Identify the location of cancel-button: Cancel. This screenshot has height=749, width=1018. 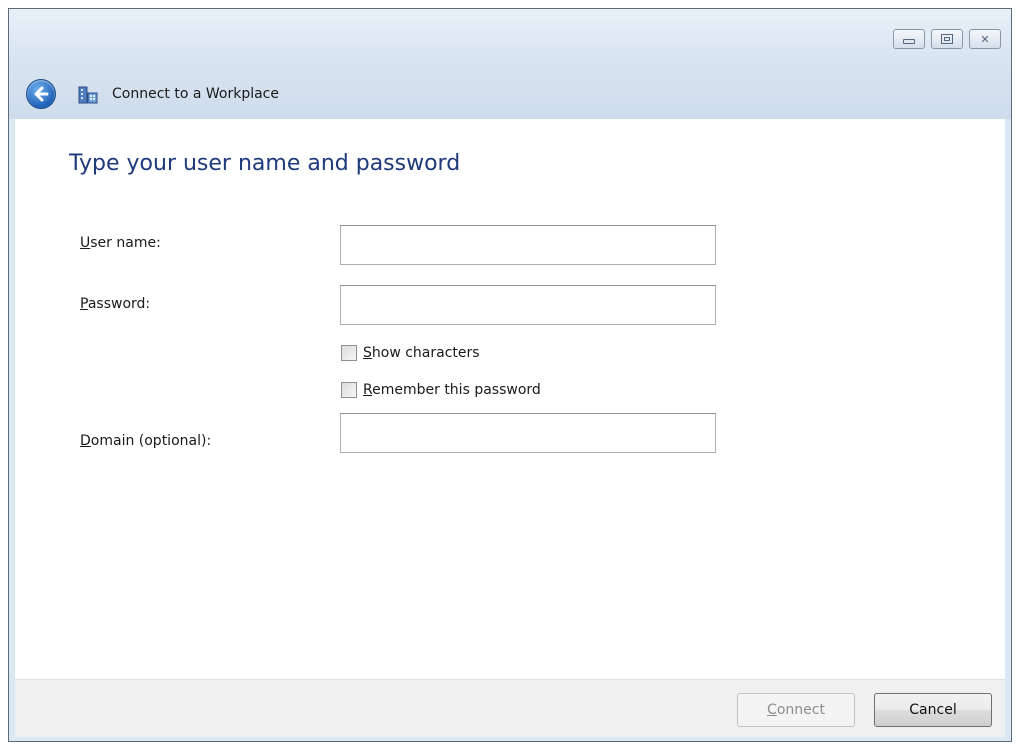
(933, 710).